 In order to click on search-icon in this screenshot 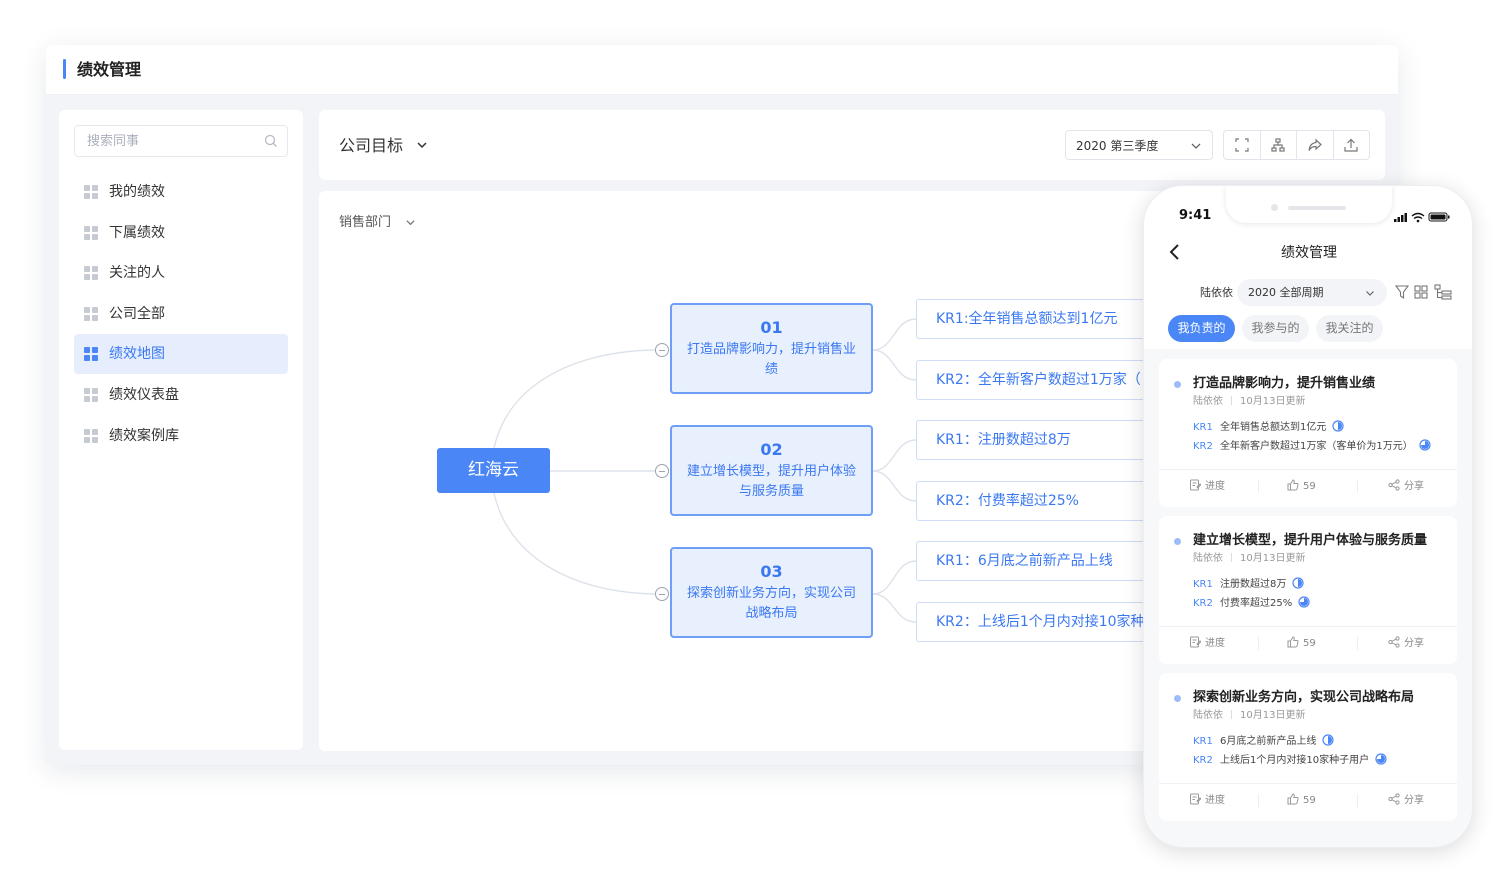, I will do `click(271, 141)`.